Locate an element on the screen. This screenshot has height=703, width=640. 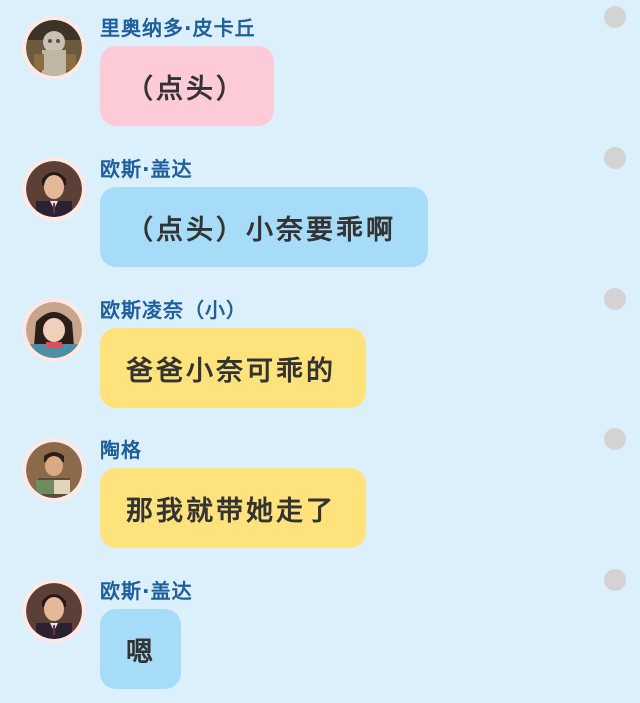
message-bubble: 嗯 is located at coordinates (140, 649).